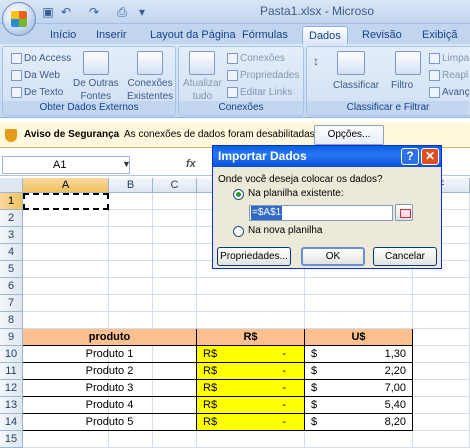 Image resolution: width=470 pixels, height=448 pixels. What do you see at coordinates (11, 388) in the screenshot?
I see `row-header: 12` at bounding box center [11, 388].